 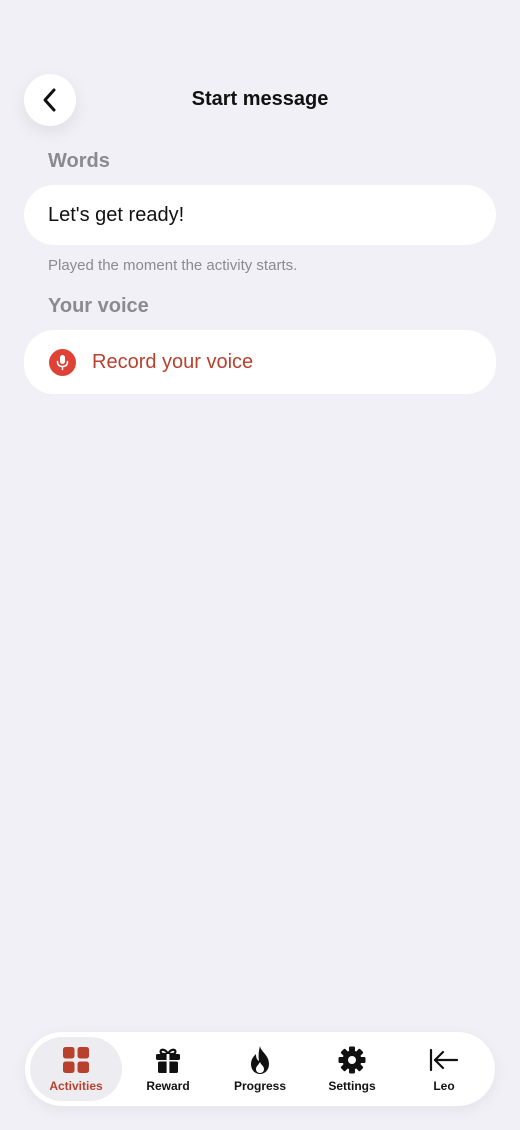 I want to click on tab-leo: Leo, so click(x=444, y=1069).